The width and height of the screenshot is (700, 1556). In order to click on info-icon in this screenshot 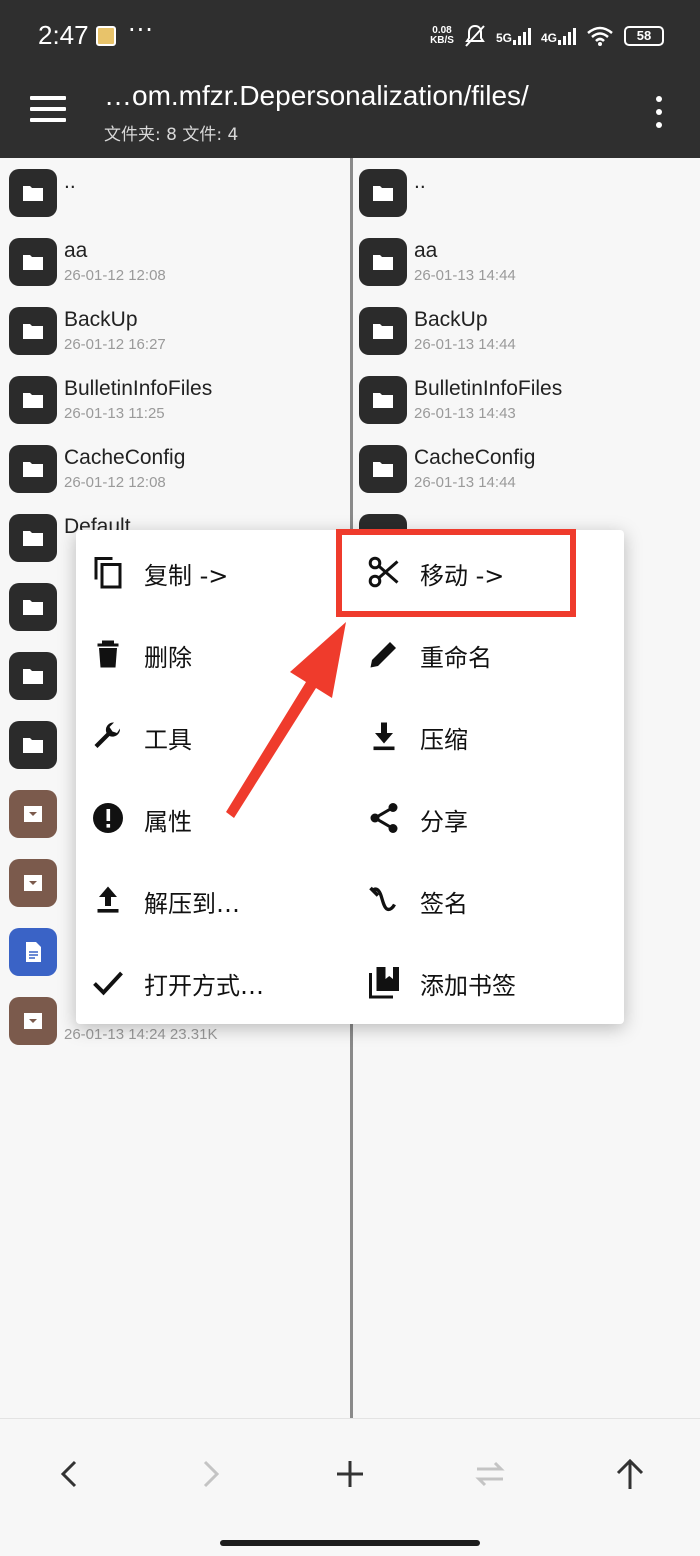, I will do `click(108, 818)`.